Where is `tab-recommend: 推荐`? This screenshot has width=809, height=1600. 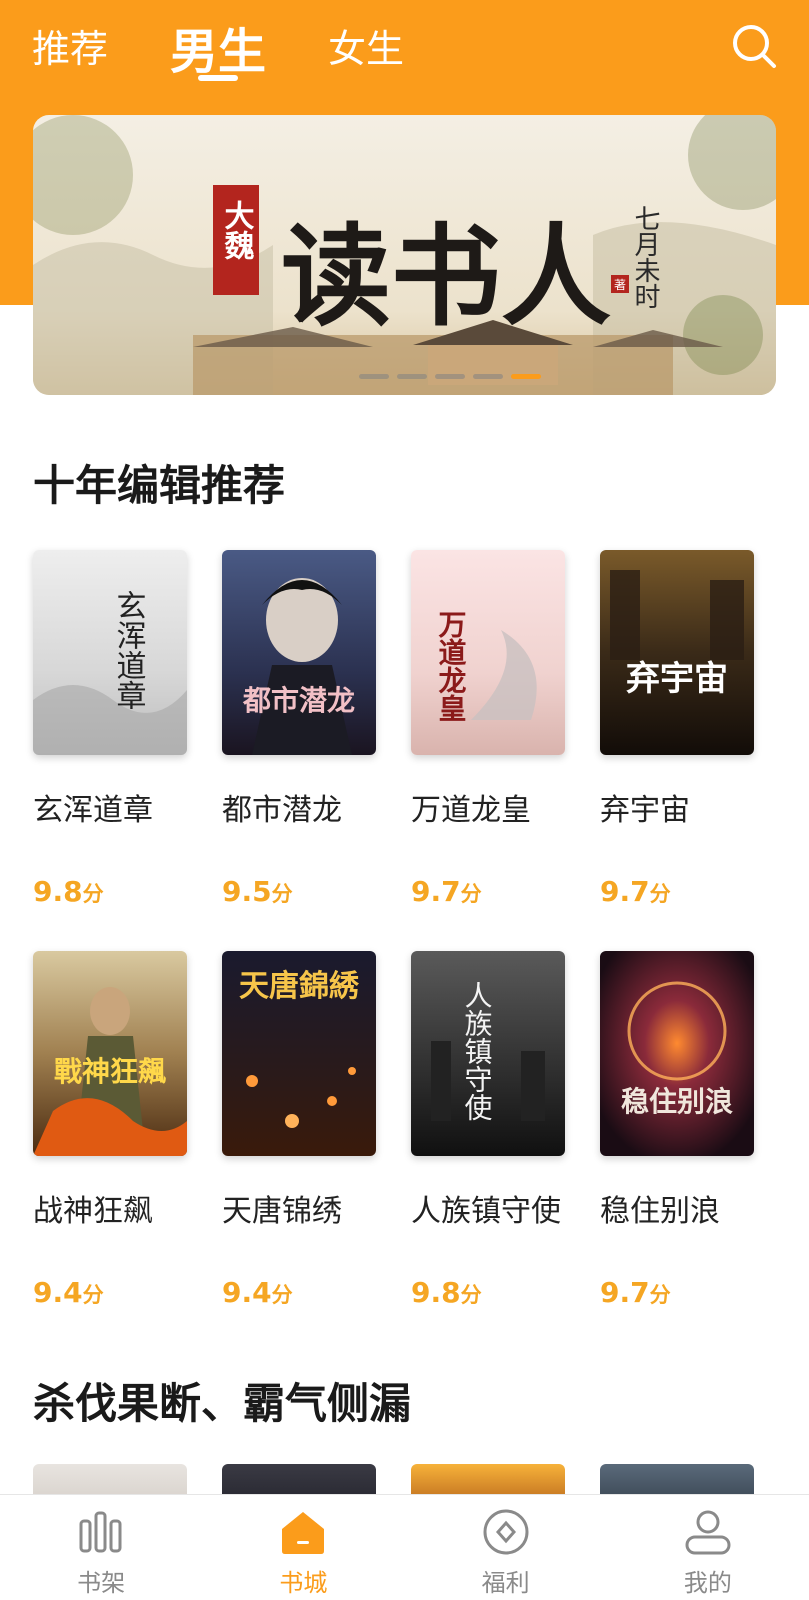
tab-recommend: 推荐 is located at coordinates (70, 45).